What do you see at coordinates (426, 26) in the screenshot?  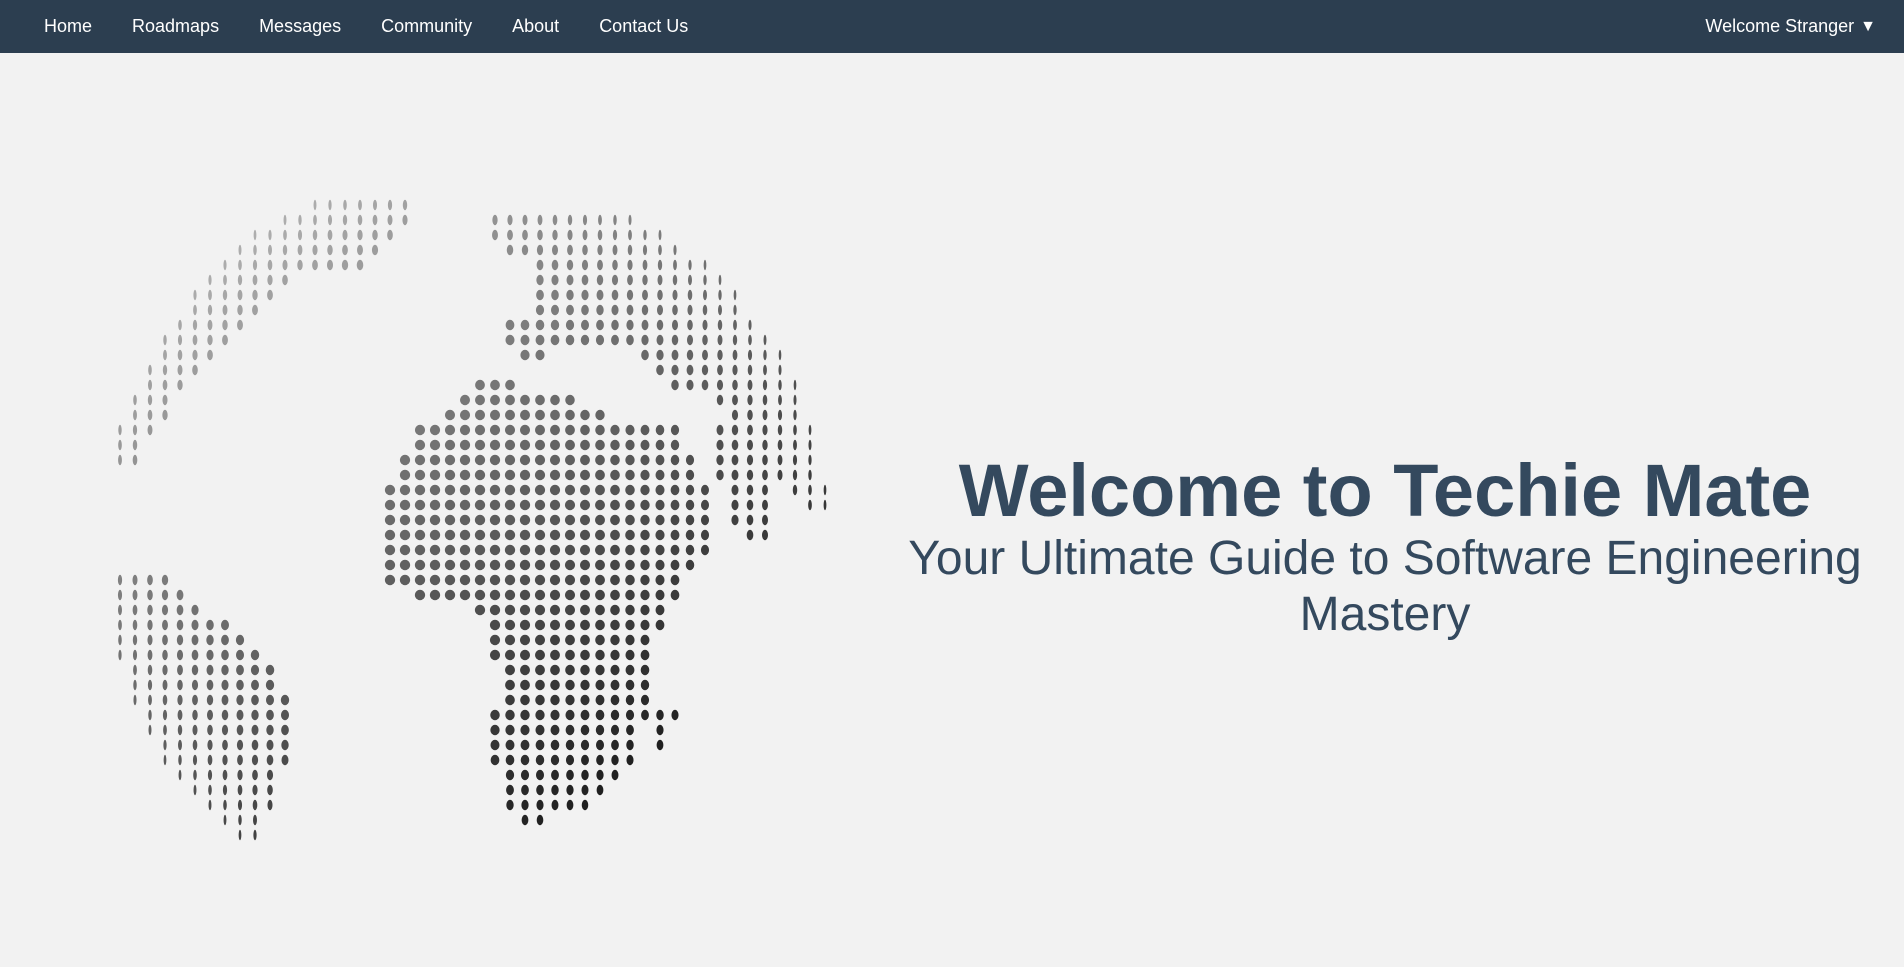 I see `nav-community-link: Community` at bounding box center [426, 26].